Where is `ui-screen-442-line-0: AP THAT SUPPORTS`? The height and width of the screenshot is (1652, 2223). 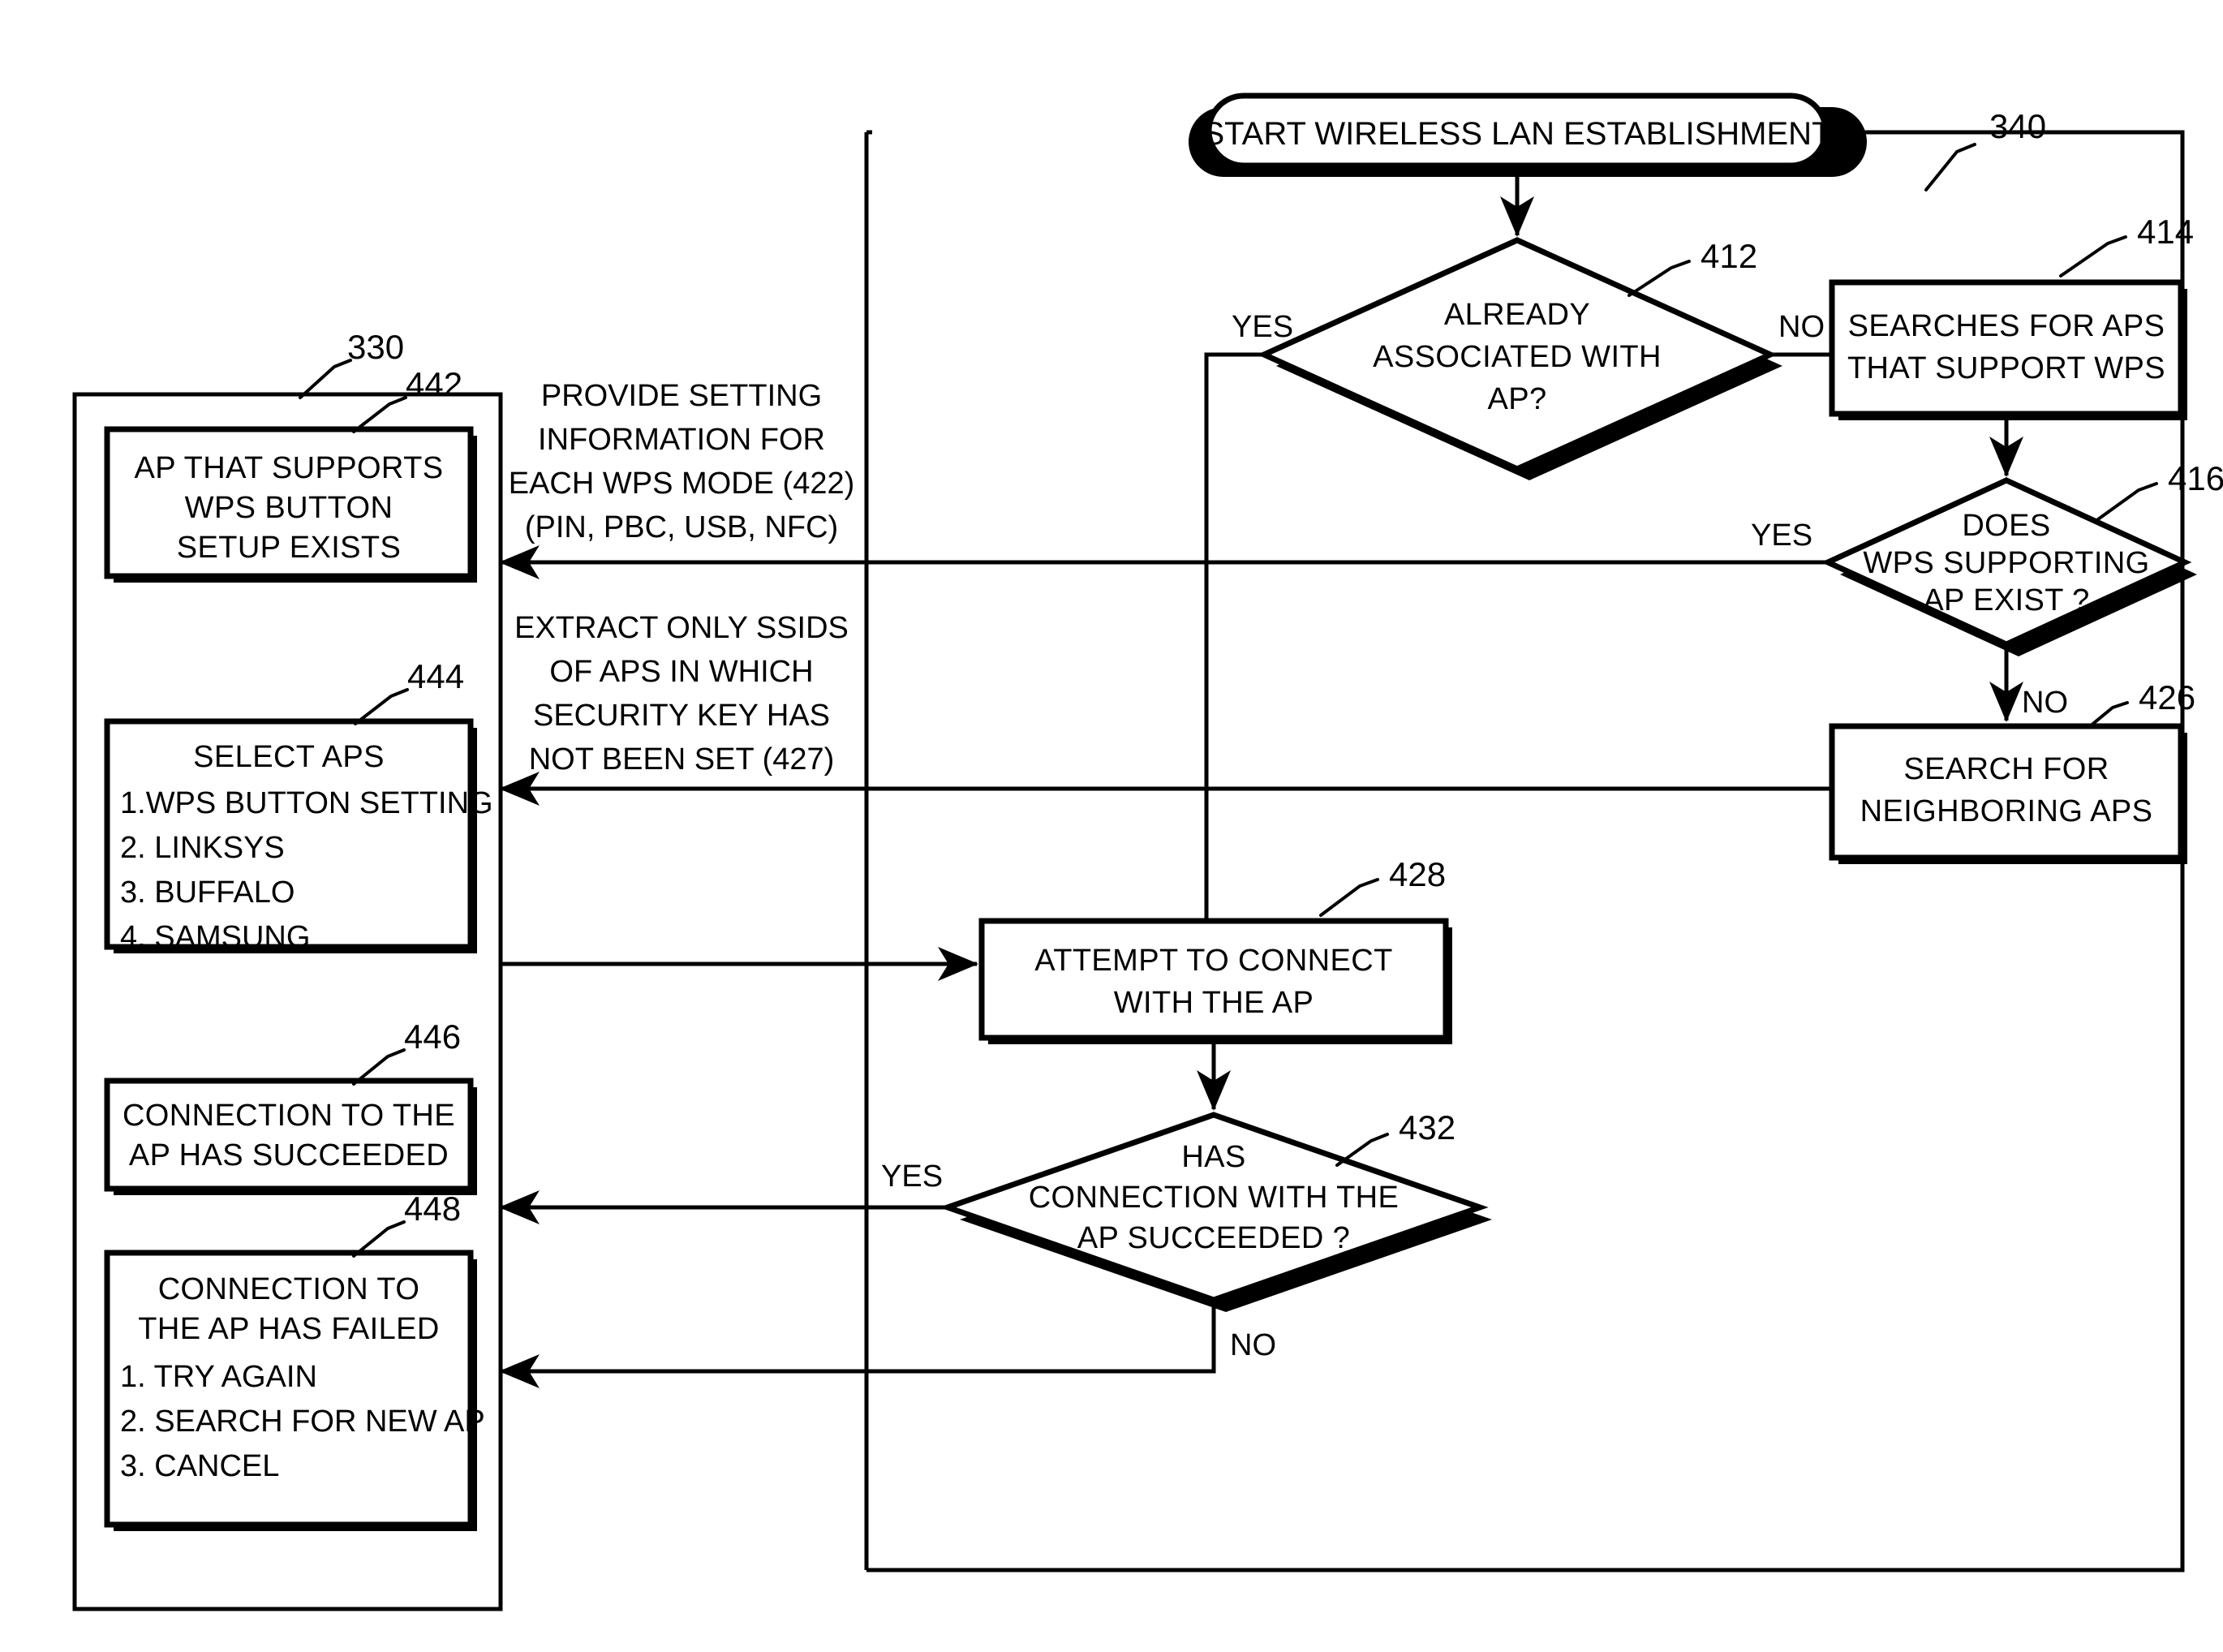
ui-screen-442-line-0: AP THAT SUPPORTS is located at coordinates (290, 468).